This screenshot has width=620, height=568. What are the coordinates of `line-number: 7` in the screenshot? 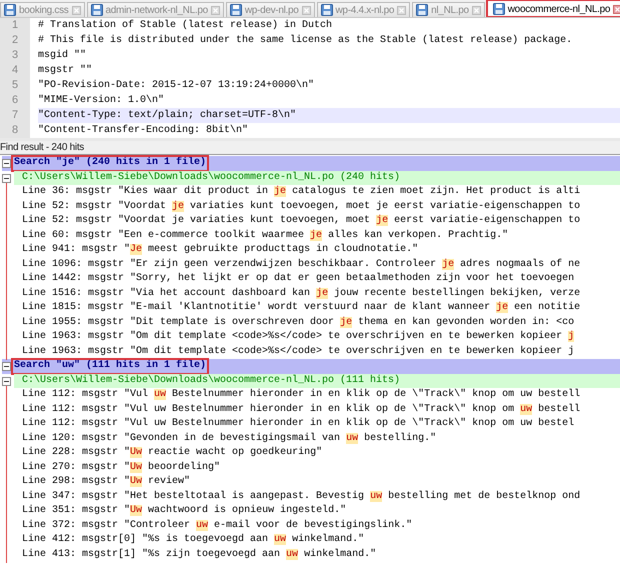 It's located at (15, 115).